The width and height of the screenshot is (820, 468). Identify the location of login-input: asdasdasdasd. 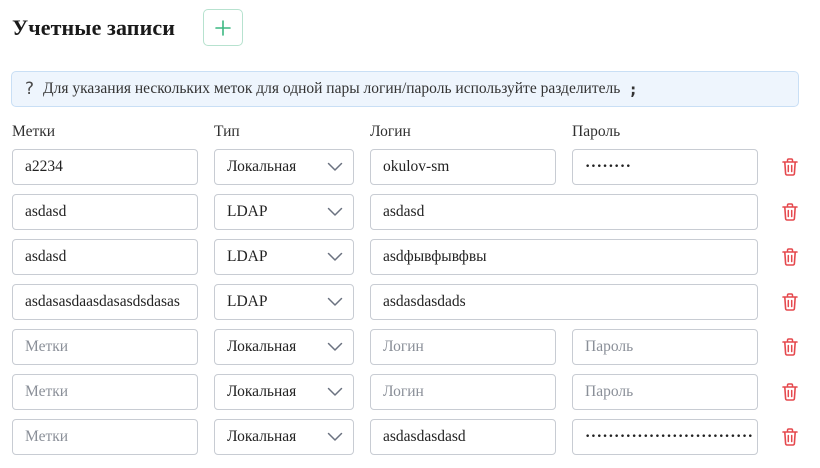
(463, 437).